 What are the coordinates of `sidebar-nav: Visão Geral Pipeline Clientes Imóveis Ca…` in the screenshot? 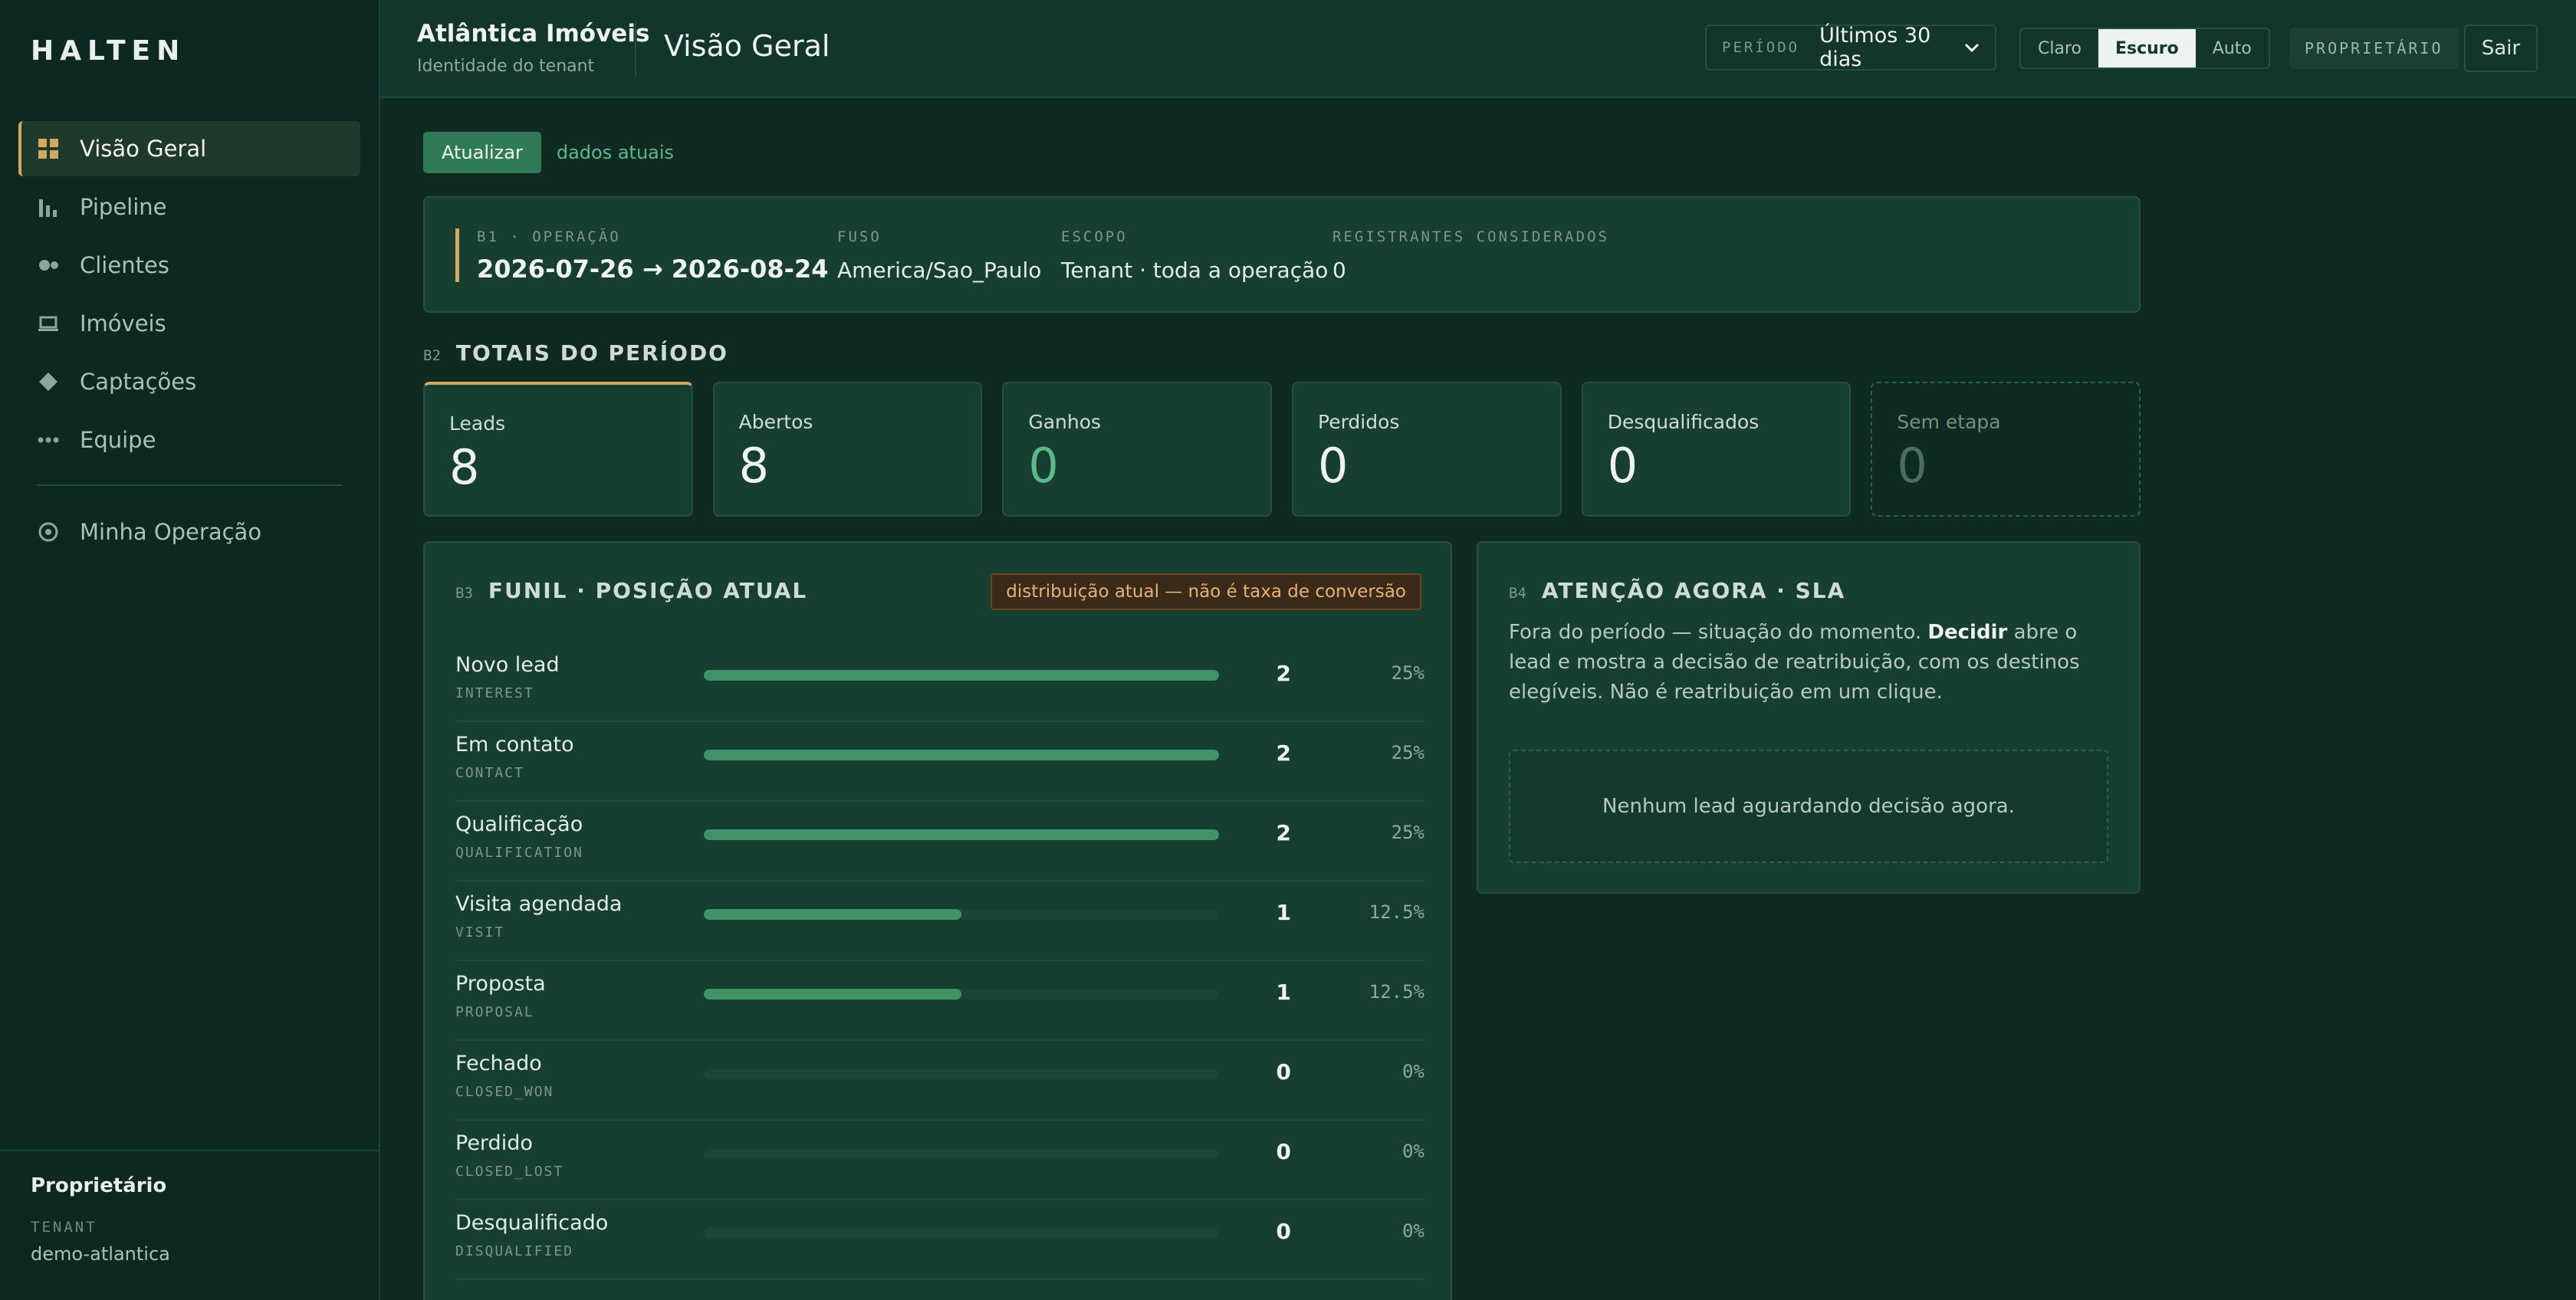 It's located at (189, 342).